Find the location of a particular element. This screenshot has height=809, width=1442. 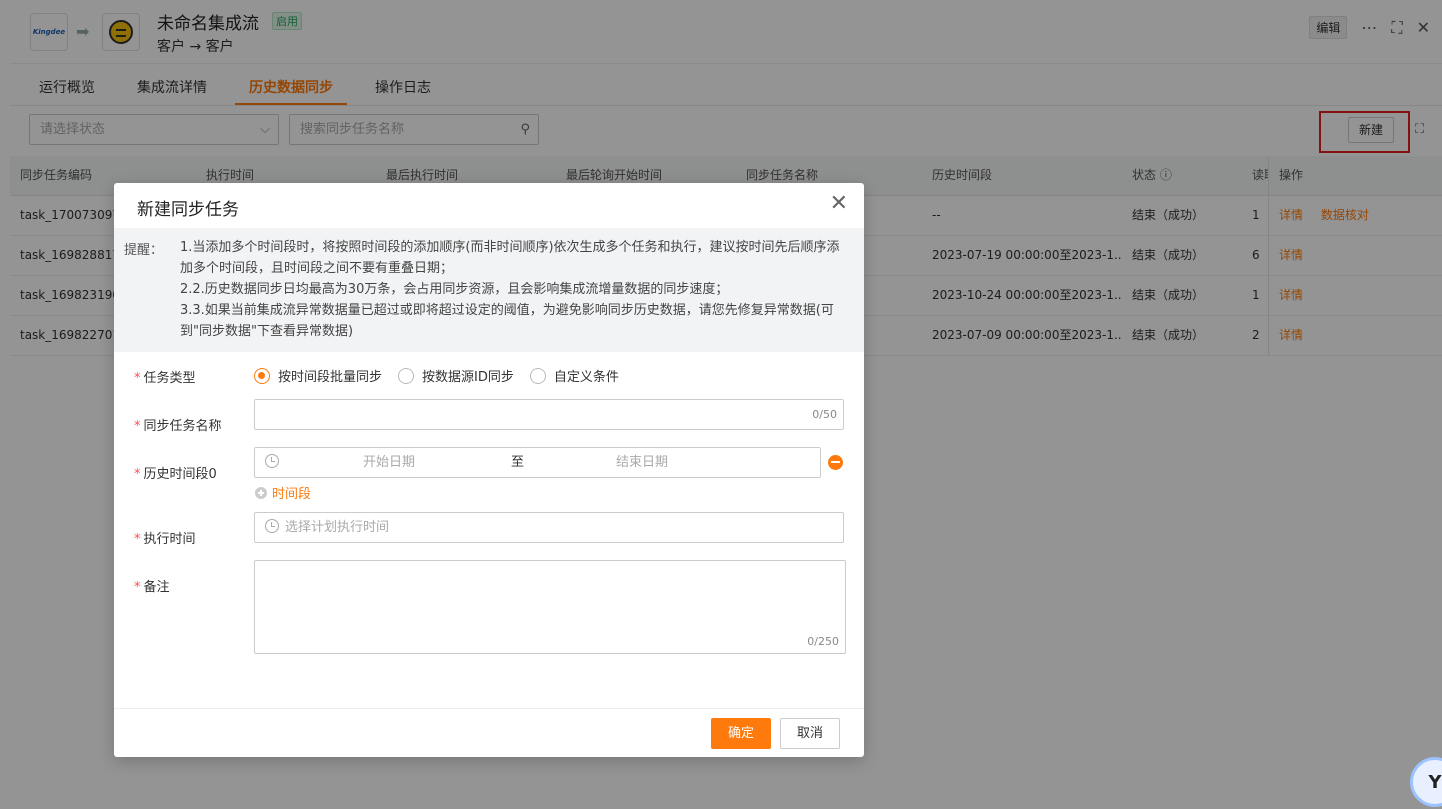

task-type-radio-group: 按时间段批量同步 按数据源ID同步 自定义条件 is located at coordinates (444, 375).